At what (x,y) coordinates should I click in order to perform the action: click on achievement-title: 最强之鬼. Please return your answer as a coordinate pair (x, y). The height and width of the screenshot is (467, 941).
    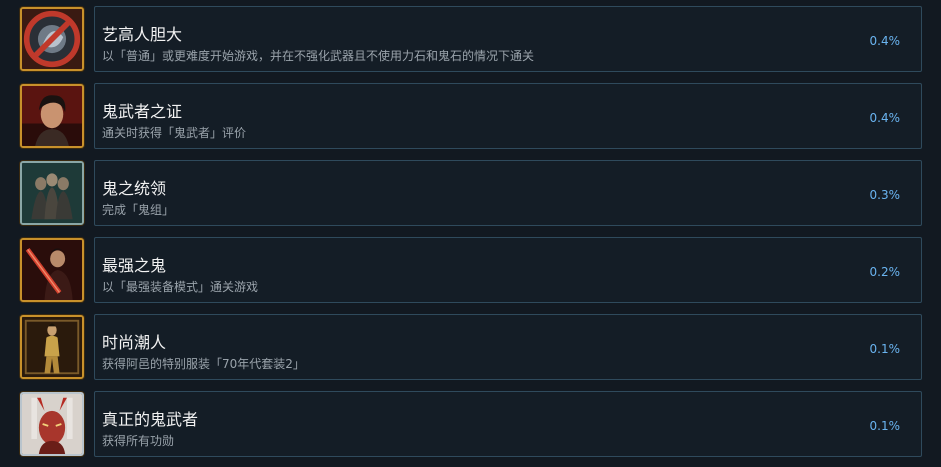
    Looking at the image, I should click on (134, 265).